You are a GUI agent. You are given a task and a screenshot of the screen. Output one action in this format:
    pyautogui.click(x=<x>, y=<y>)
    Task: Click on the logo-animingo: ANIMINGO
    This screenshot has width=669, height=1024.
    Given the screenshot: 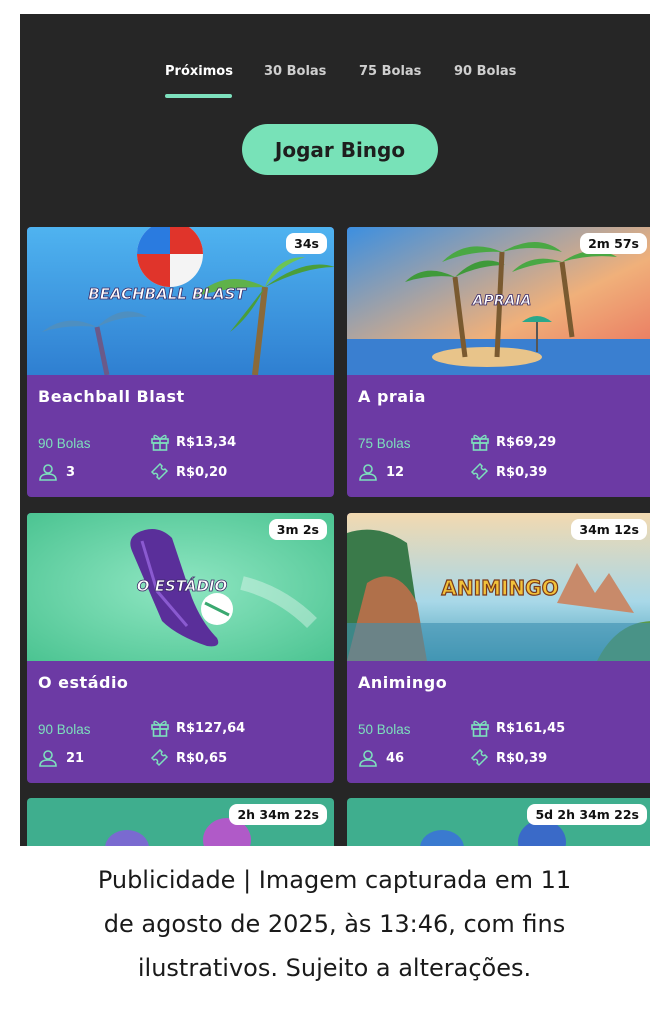 What is the action you would take?
    pyautogui.click(x=499, y=588)
    